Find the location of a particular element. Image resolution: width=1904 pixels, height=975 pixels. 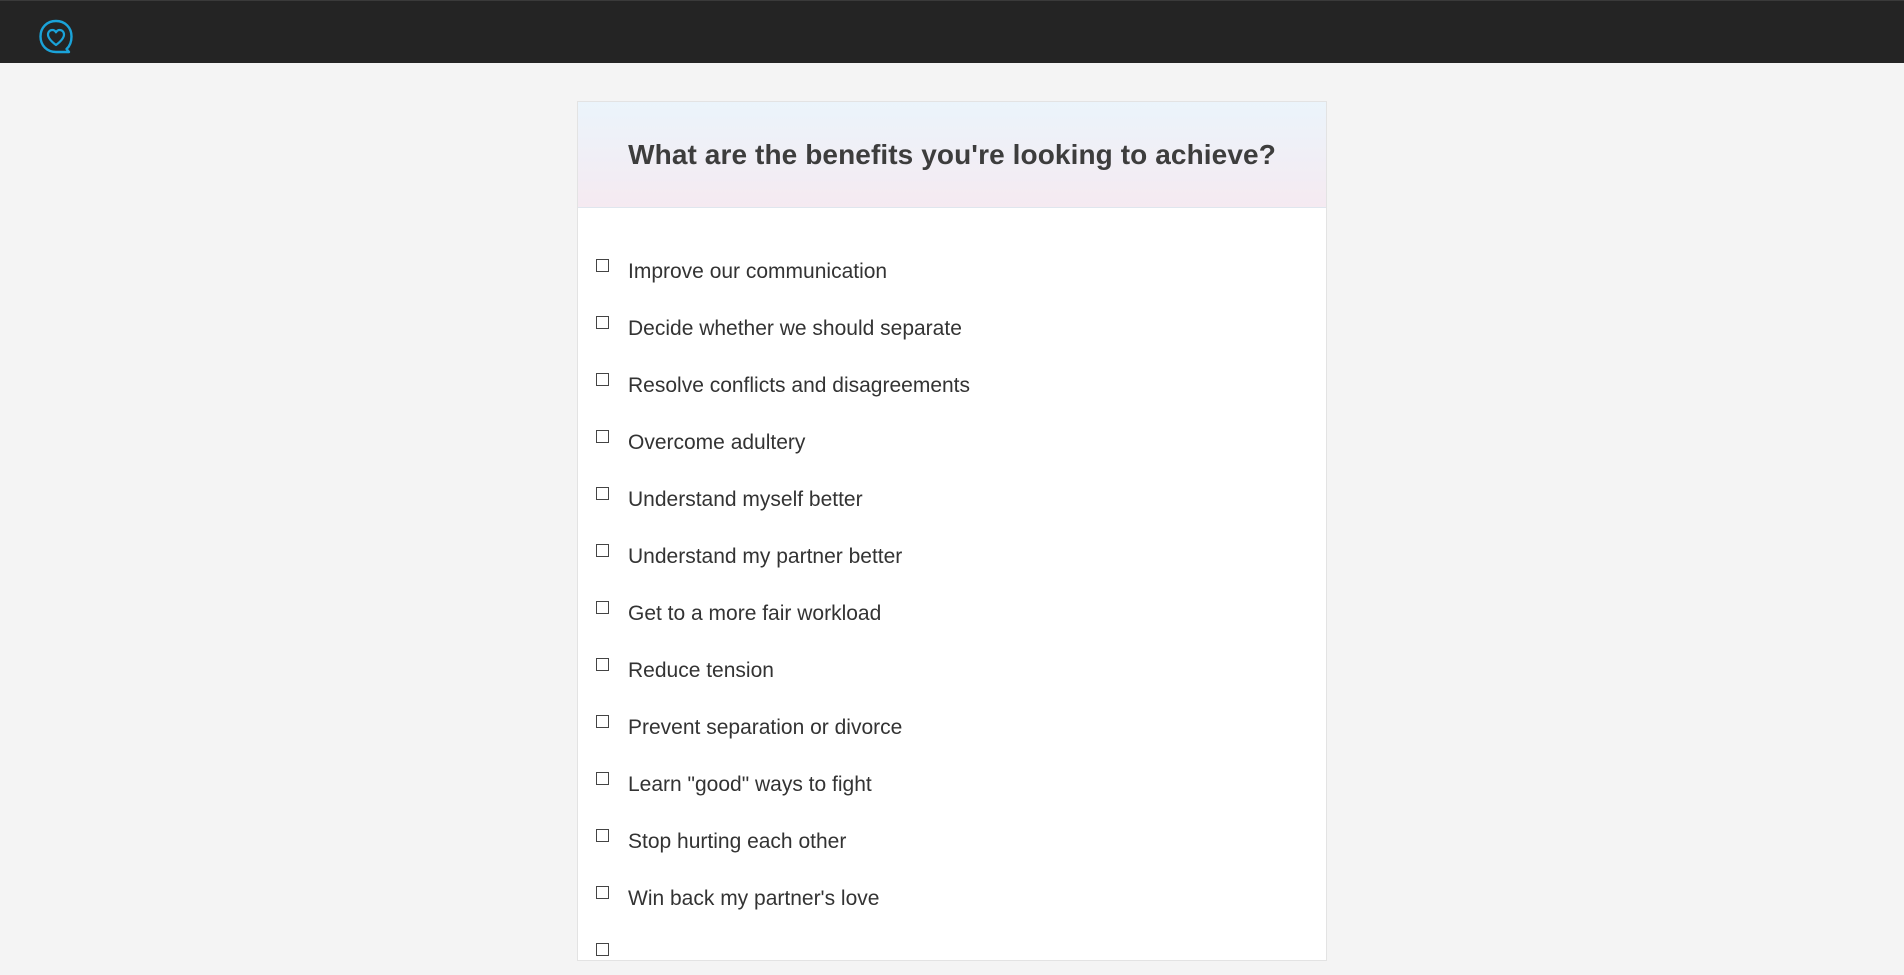

benefit-option: Decide whether we should separate is located at coordinates (952, 319).